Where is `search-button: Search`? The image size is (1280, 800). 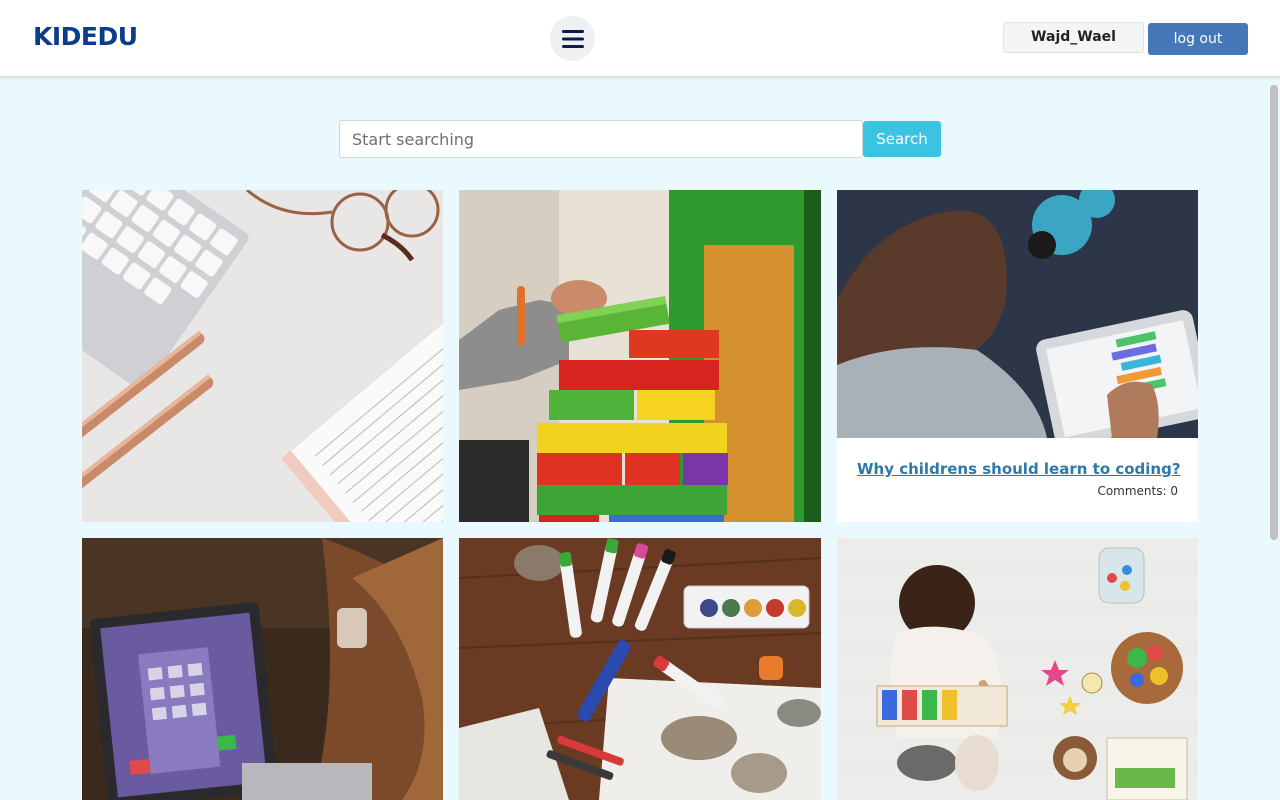 search-button: Search is located at coordinates (902, 139).